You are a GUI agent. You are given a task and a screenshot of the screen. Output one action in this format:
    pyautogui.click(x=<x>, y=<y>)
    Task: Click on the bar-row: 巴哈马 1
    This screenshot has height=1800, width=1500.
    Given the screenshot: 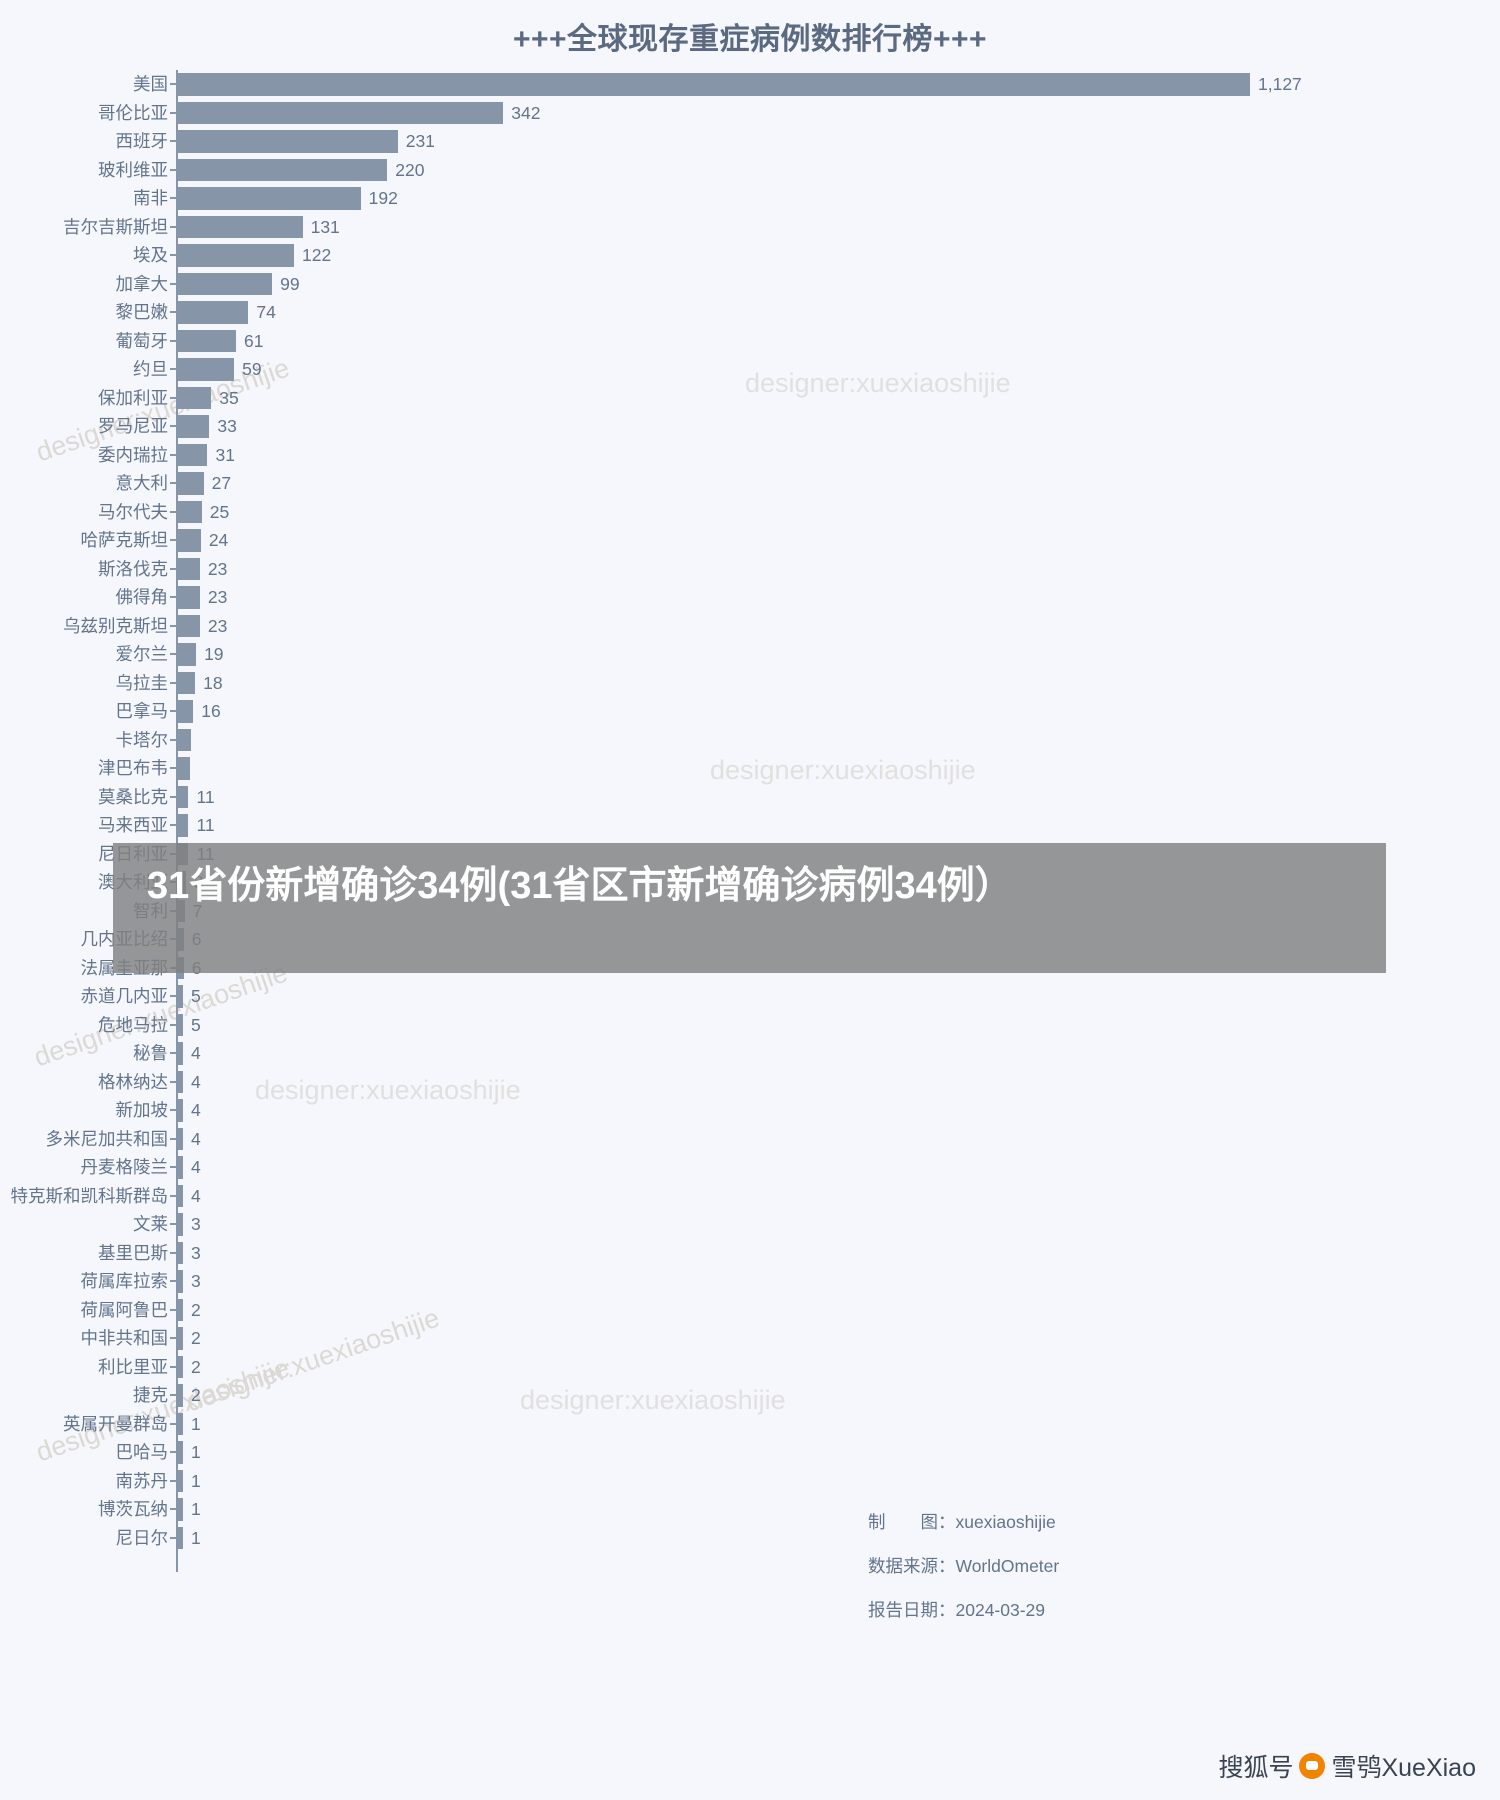 What is the action you would take?
    pyautogui.click(x=750, y=1452)
    